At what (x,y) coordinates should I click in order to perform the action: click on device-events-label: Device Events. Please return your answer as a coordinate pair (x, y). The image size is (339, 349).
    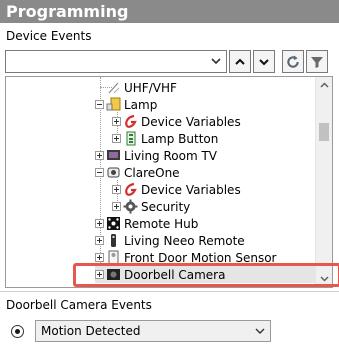
    Looking at the image, I should click on (49, 36).